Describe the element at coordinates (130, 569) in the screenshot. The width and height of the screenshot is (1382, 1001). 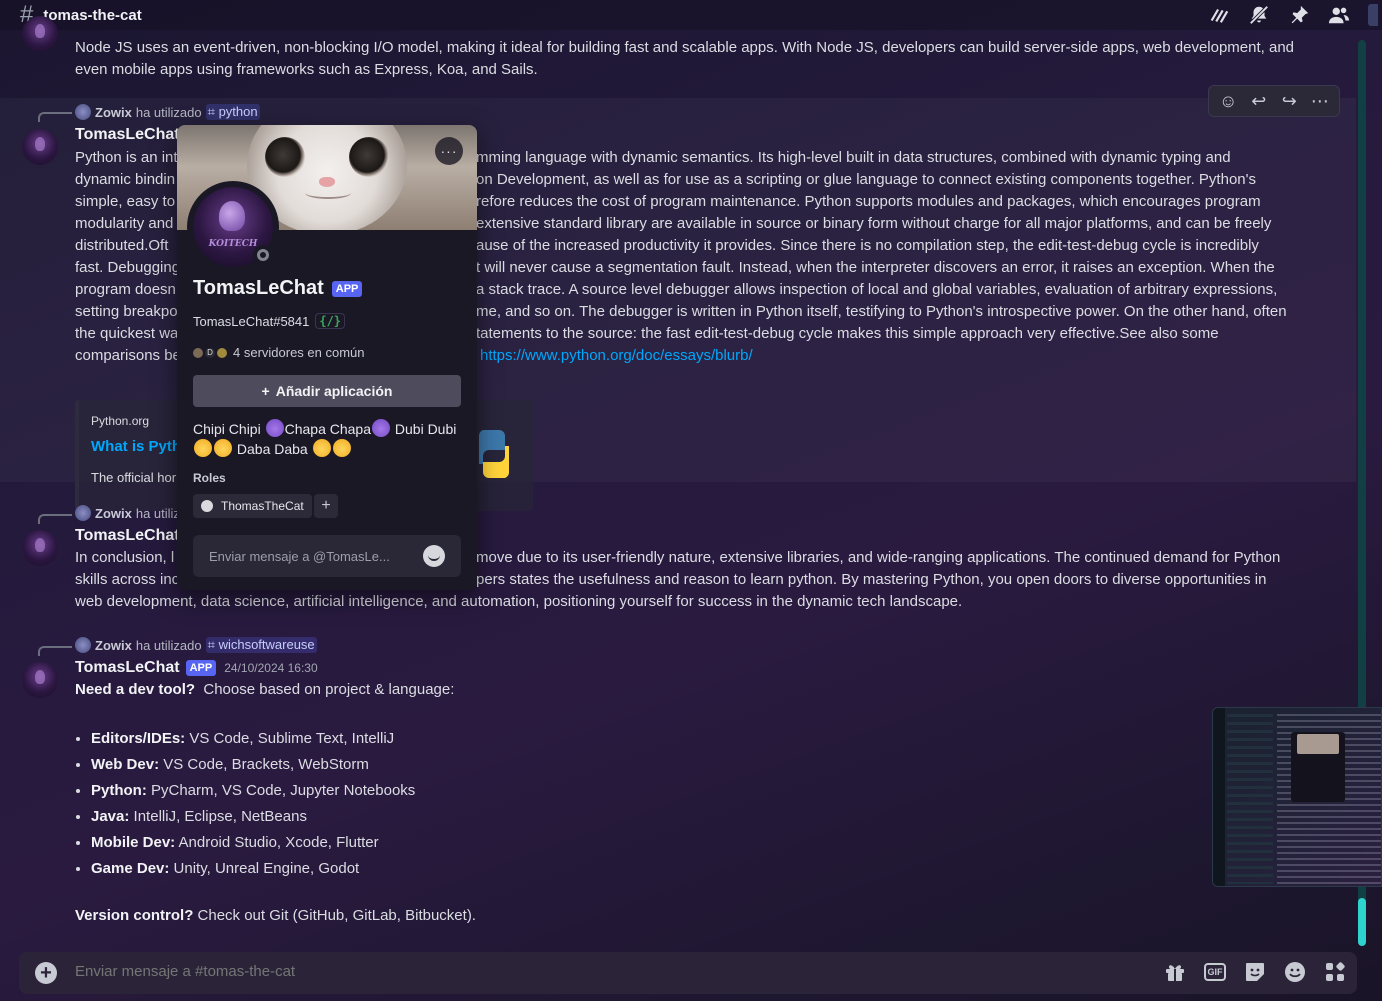
I see `message-text-left: In conclusion, l skills across inc` at that location.